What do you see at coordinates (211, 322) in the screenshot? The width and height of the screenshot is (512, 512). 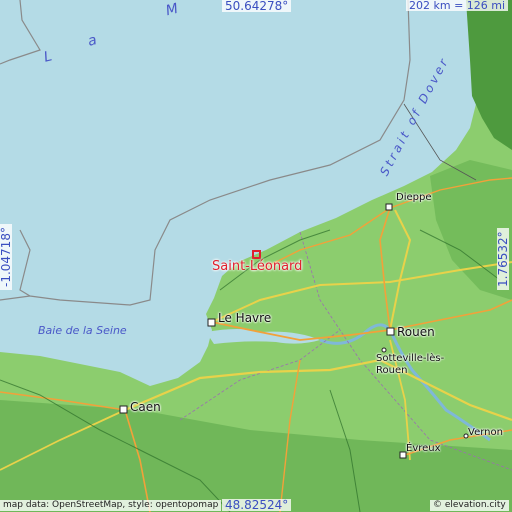 I see `le-havre-marker` at bounding box center [211, 322].